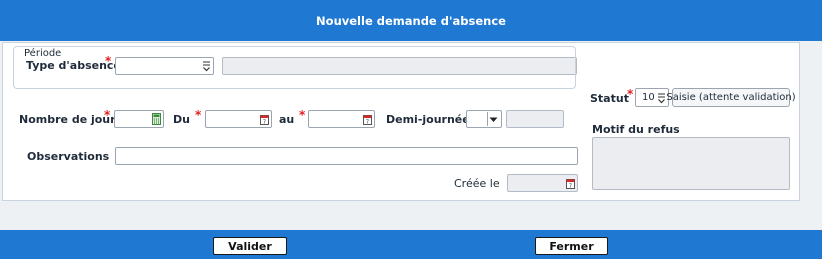  Describe the element at coordinates (238, 119) in the screenshot. I see `date-du-input: 7` at that location.